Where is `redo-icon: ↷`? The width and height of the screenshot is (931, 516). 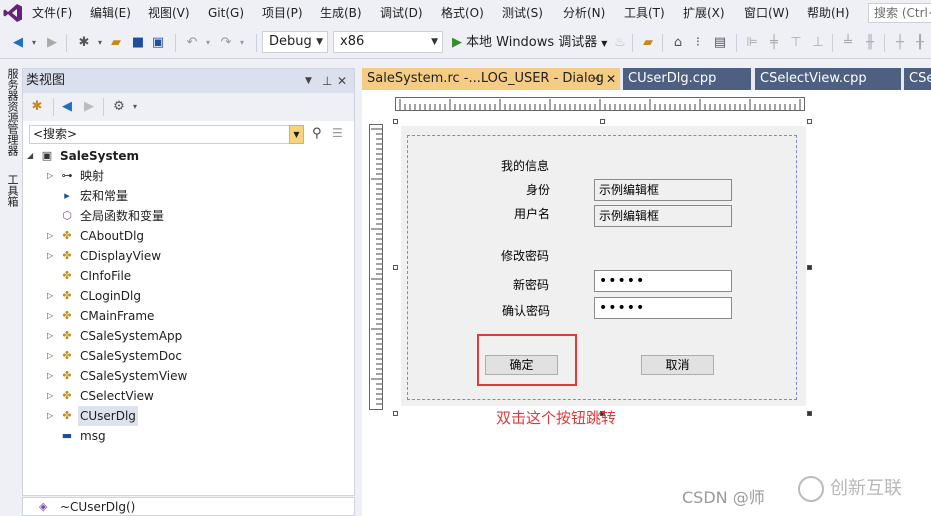 redo-icon: ↷ is located at coordinates (226, 43).